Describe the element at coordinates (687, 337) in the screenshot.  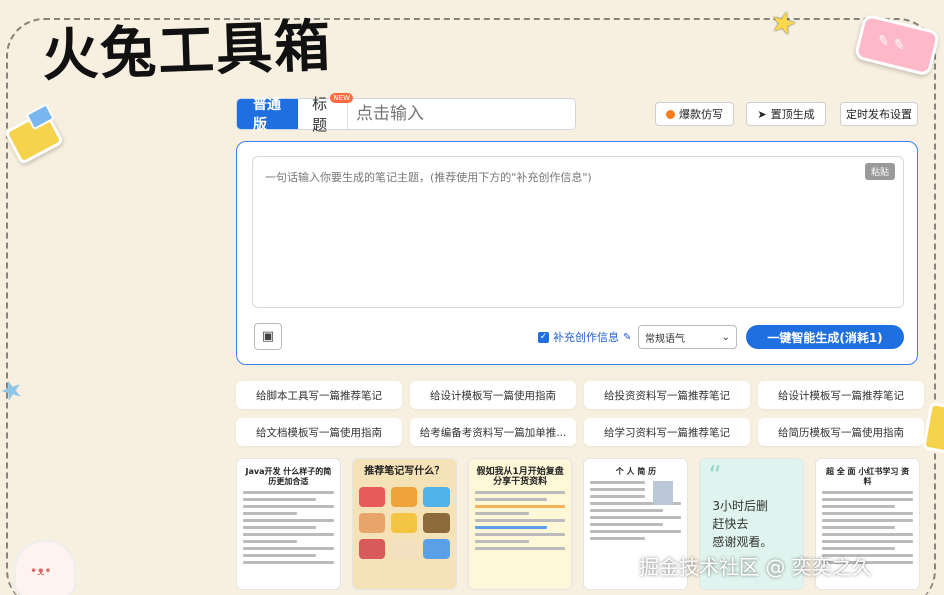
I see `tone-select: 常规语气 ⌄` at that location.